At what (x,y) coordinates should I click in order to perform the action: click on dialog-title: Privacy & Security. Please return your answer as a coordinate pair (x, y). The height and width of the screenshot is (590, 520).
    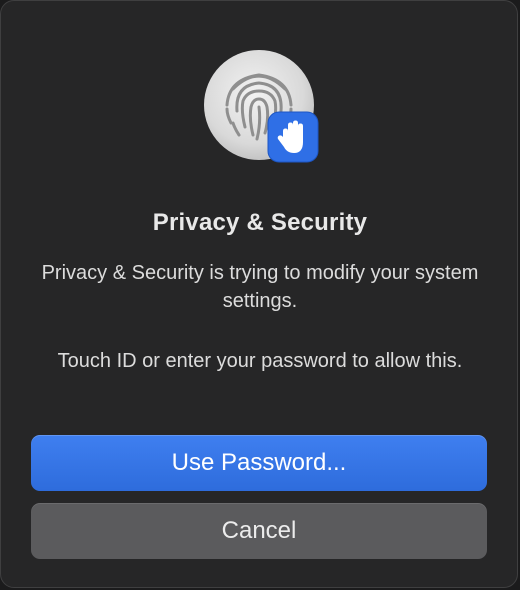
    Looking at the image, I should click on (260, 222).